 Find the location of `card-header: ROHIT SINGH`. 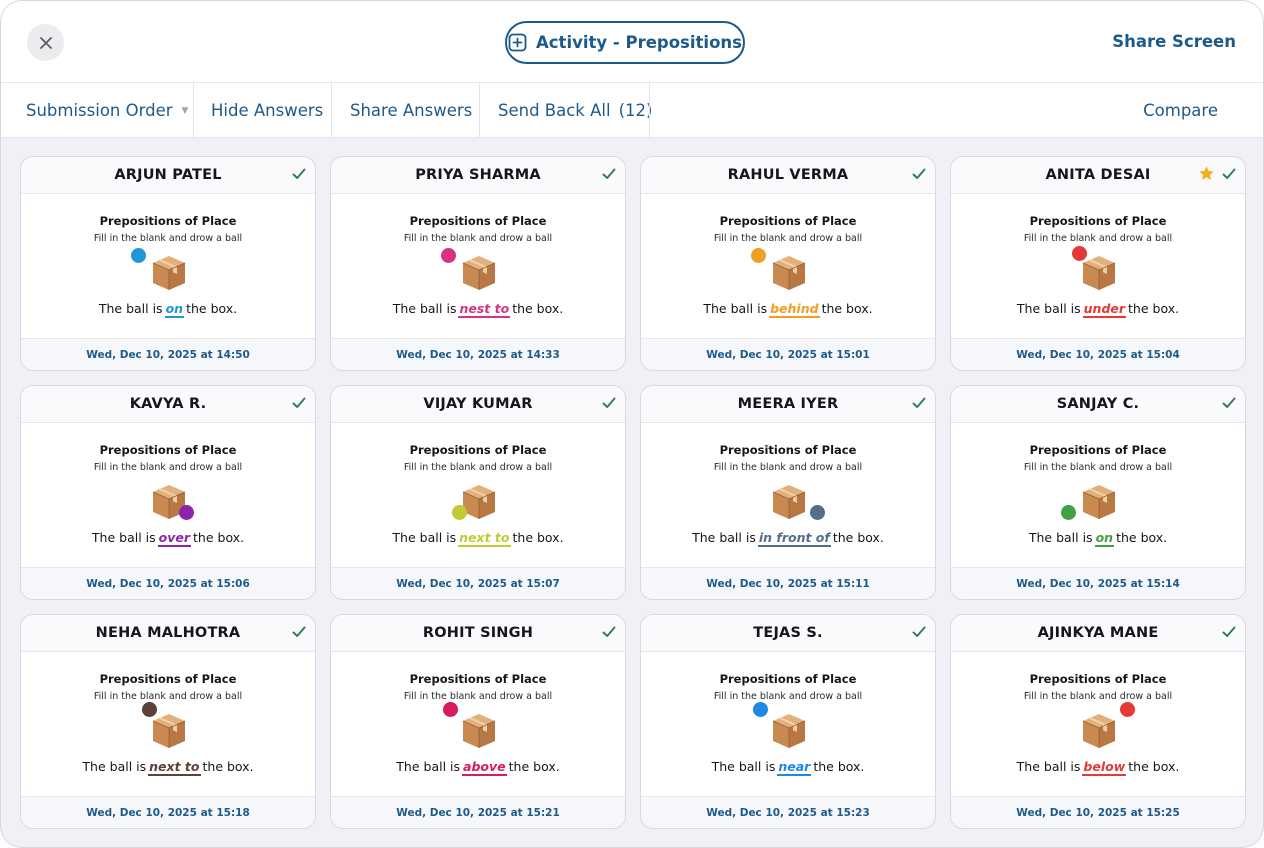

card-header: ROHIT SINGH is located at coordinates (478, 633).